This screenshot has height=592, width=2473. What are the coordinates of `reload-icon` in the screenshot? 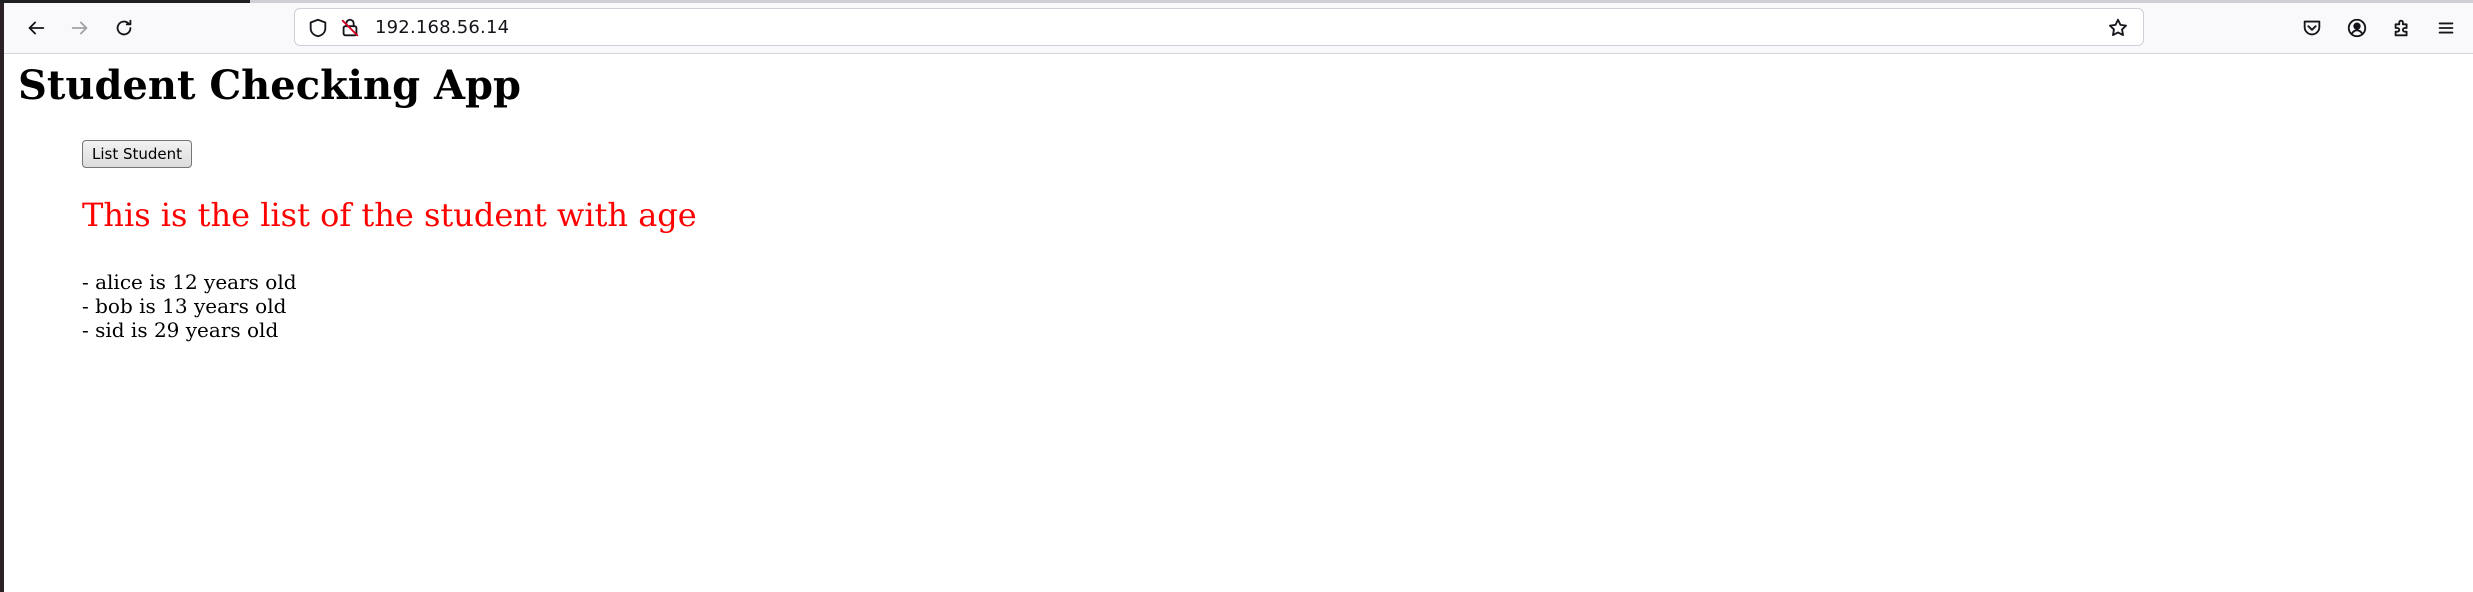 It's located at (124, 27).